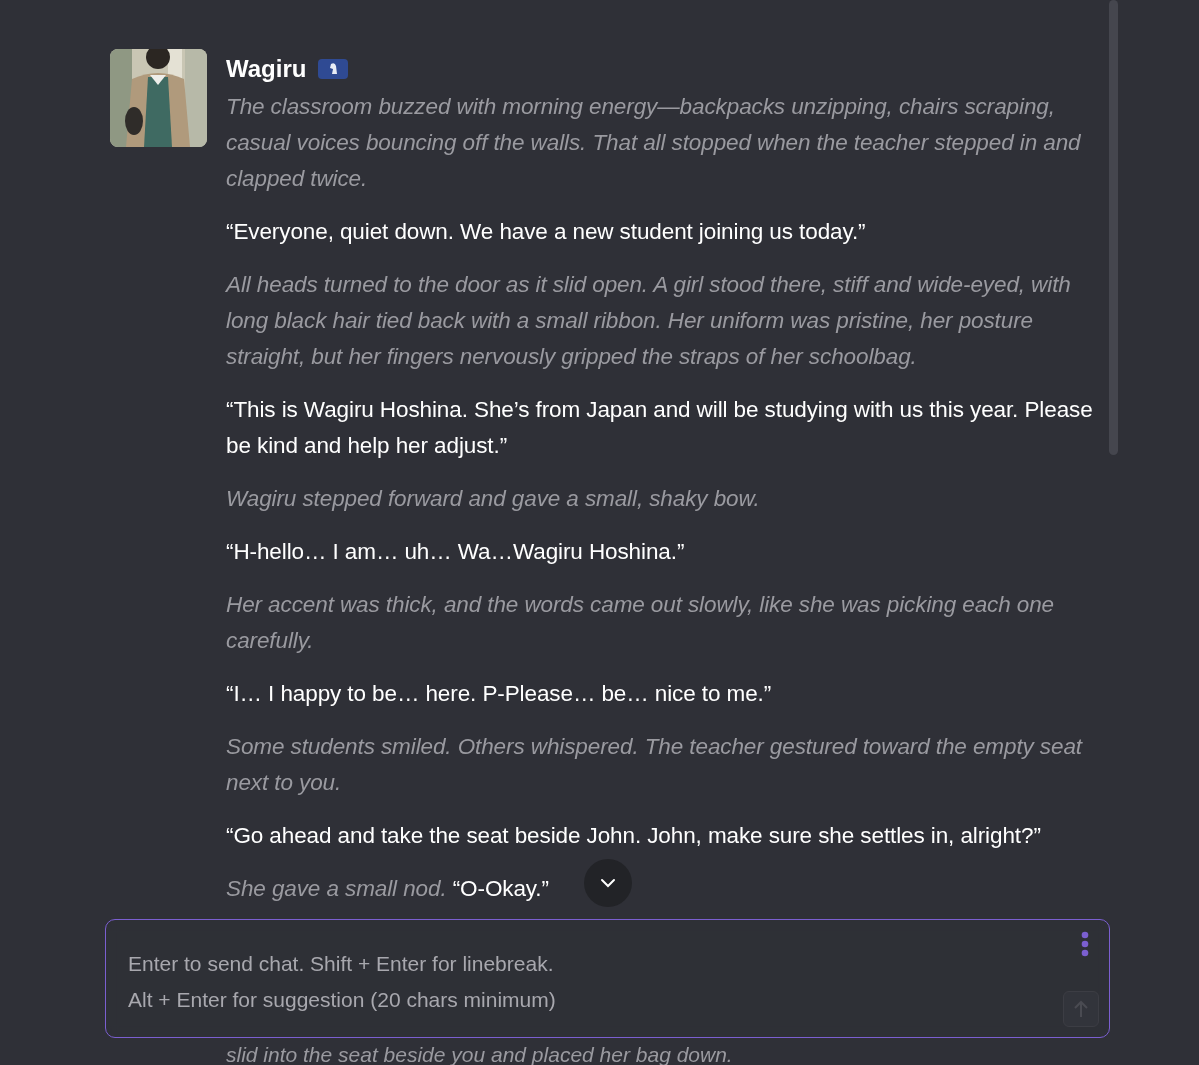 Image resolution: width=1199 pixels, height=1065 pixels. What do you see at coordinates (266, 69) in the screenshot?
I see `author-name: Wagiru` at bounding box center [266, 69].